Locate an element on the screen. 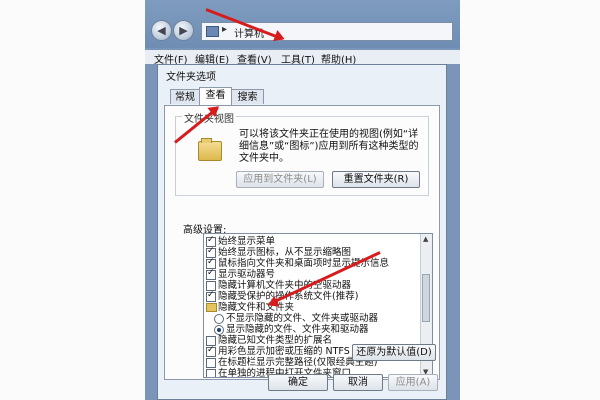 Image resolution: width=600 pixels, height=400 pixels. setting-label: 隐藏已知文件类型的扩展名 is located at coordinates (275, 340).